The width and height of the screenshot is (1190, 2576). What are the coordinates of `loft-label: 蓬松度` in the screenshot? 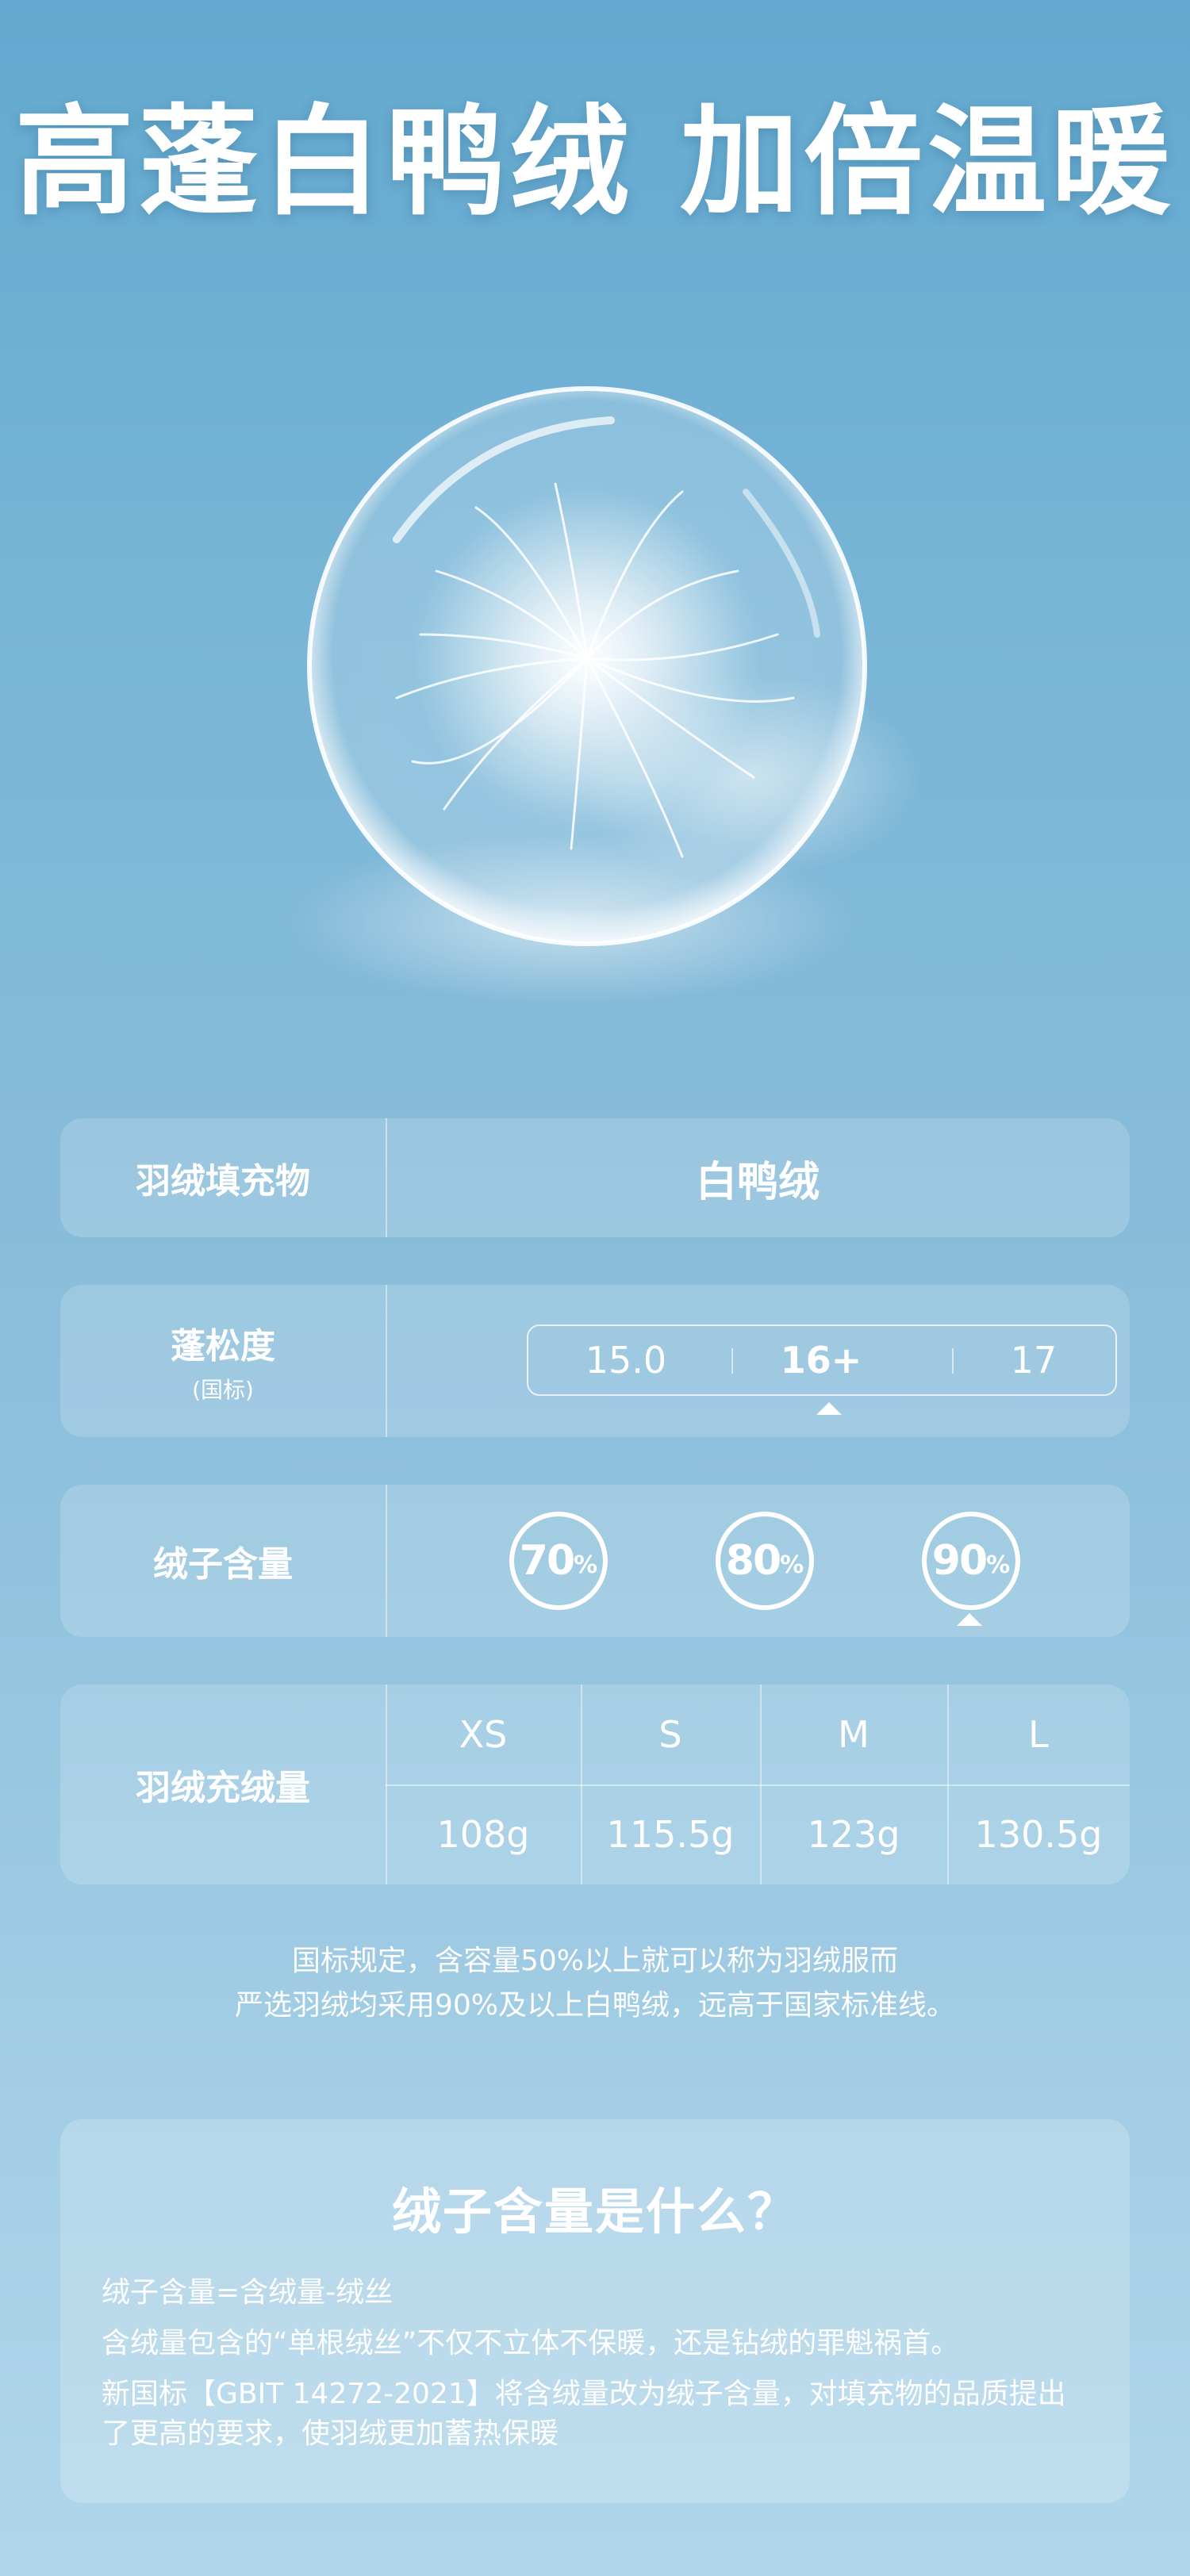 It's located at (223, 1347).